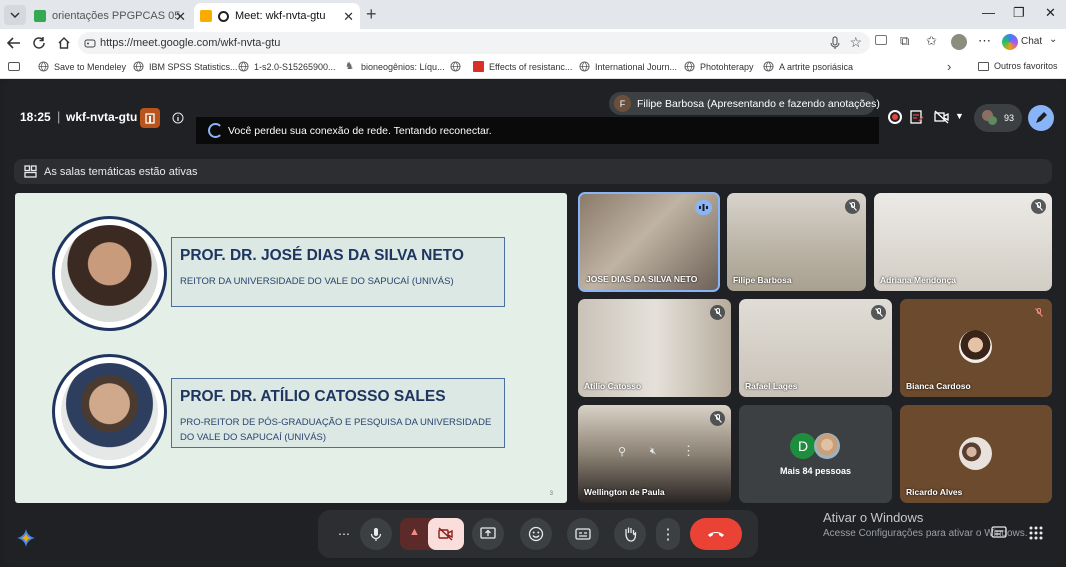  I want to click on present-screen-button, so click(488, 534).